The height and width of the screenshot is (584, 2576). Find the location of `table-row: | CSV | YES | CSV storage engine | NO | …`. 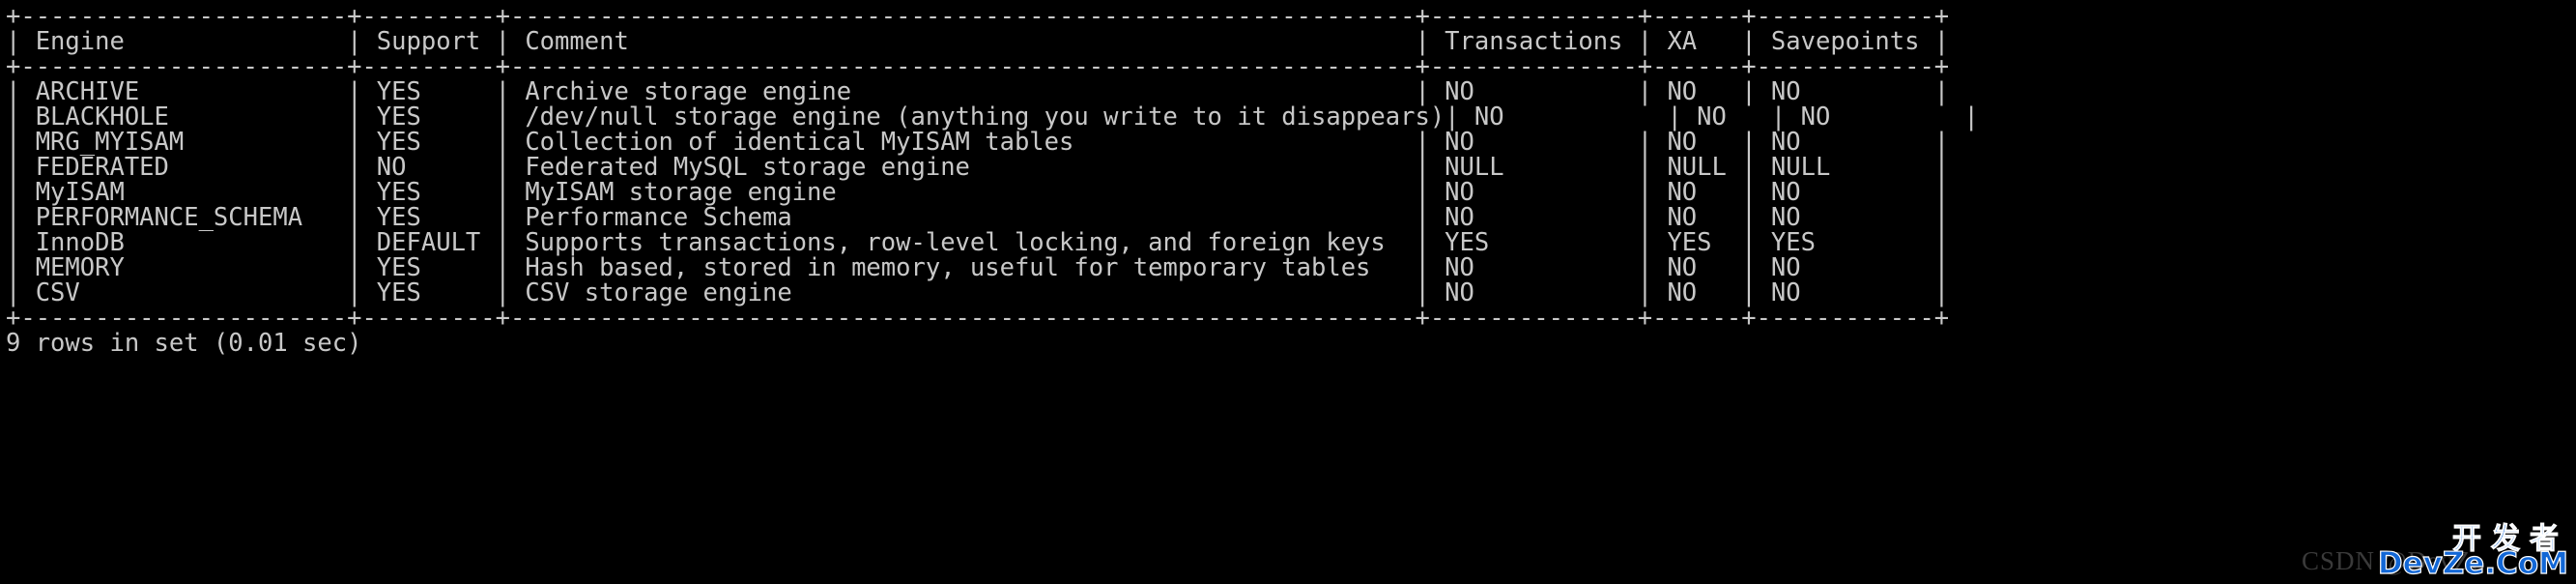

table-row: | CSV | YES | CSV storage engine | NO | … is located at coordinates (978, 292).